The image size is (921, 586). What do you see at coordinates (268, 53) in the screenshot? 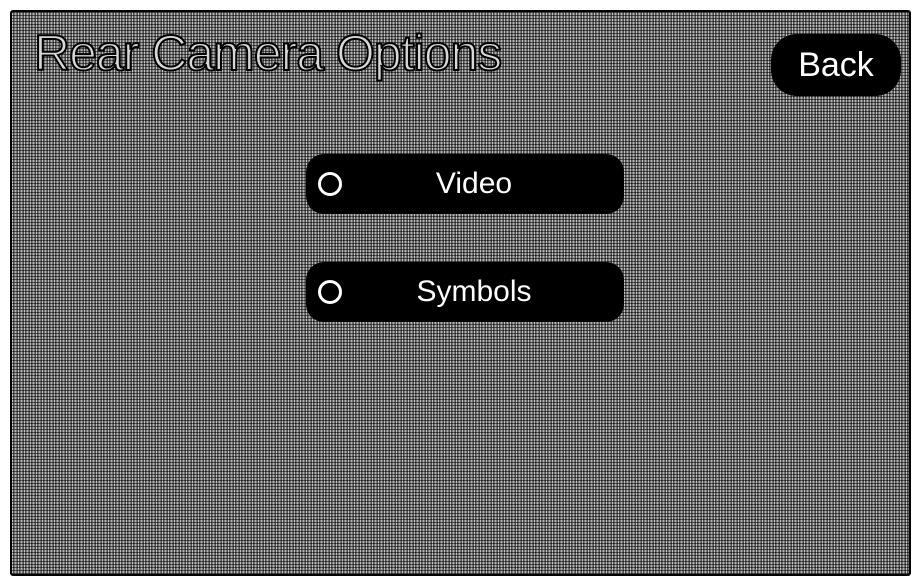
I see `page-title: Rear Camera Options` at bounding box center [268, 53].